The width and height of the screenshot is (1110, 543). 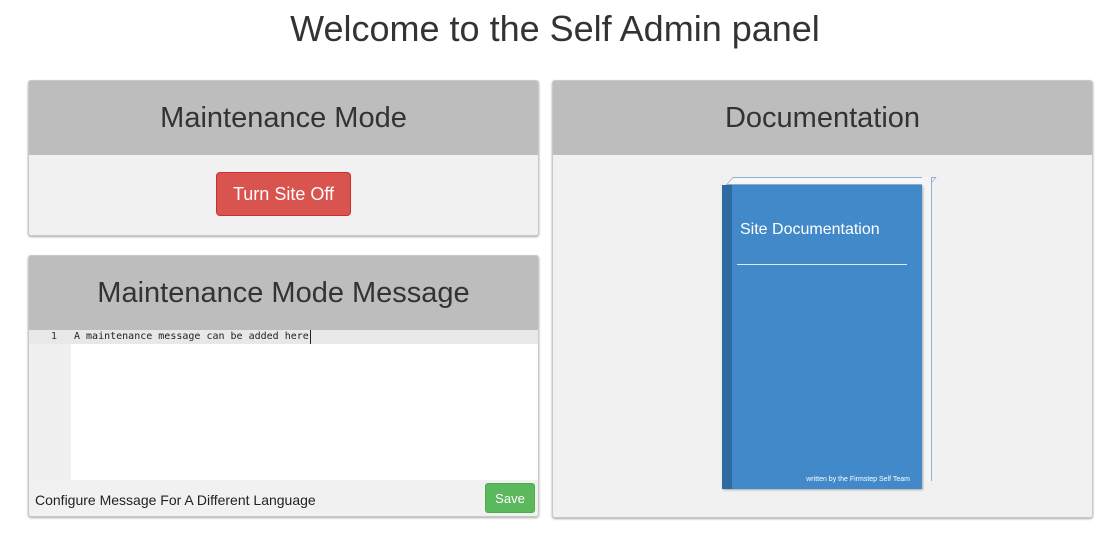 What do you see at coordinates (927, 329) in the screenshot?
I see `book-pages-side` at bounding box center [927, 329].